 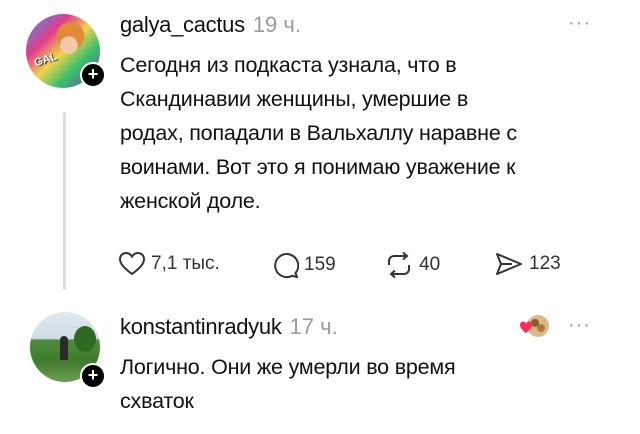 I want to click on reply-time: 17 ч., so click(x=313, y=326).